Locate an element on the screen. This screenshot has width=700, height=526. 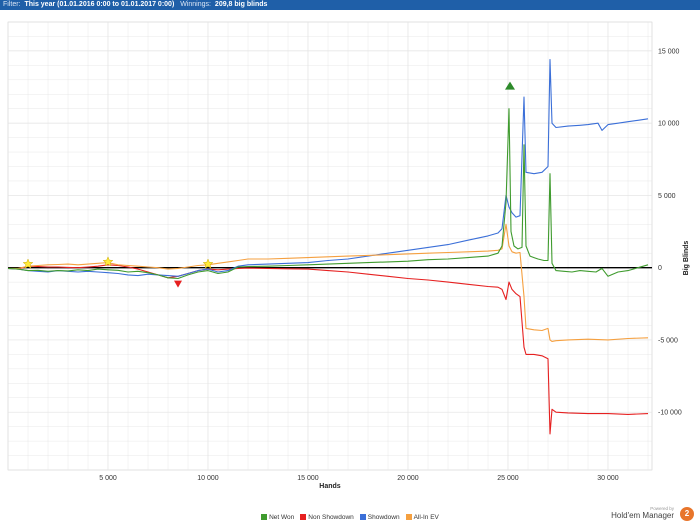
legend-label: Showdown is located at coordinates (383, 517).